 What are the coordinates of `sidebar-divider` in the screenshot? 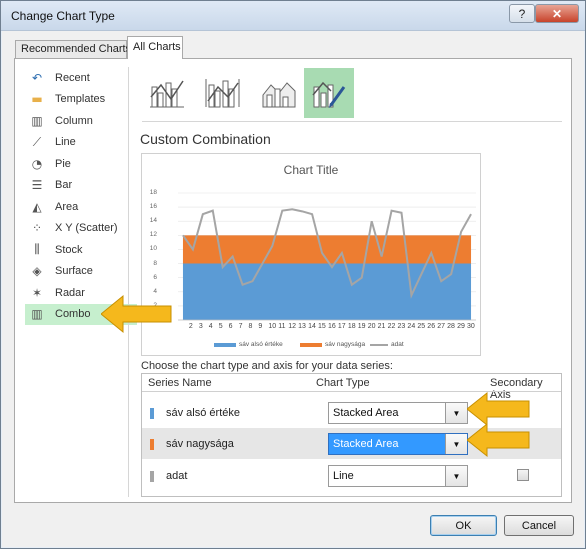 It's located at (128, 282).